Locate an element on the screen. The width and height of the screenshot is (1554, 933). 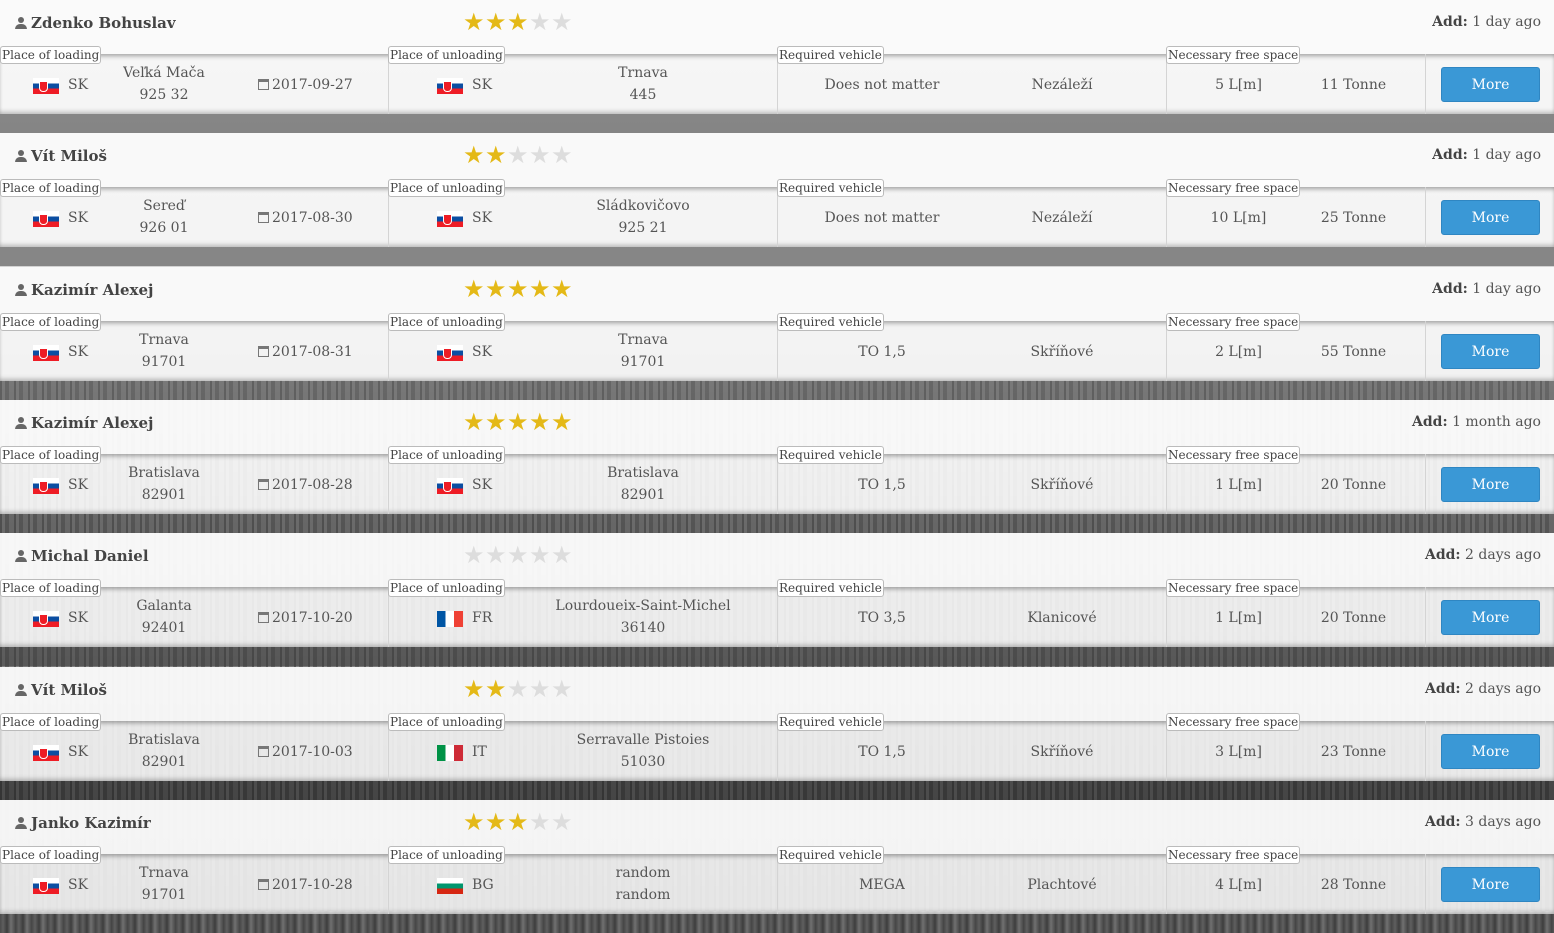
loading-date: 2017-10-28 is located at coordinates (305, 885).